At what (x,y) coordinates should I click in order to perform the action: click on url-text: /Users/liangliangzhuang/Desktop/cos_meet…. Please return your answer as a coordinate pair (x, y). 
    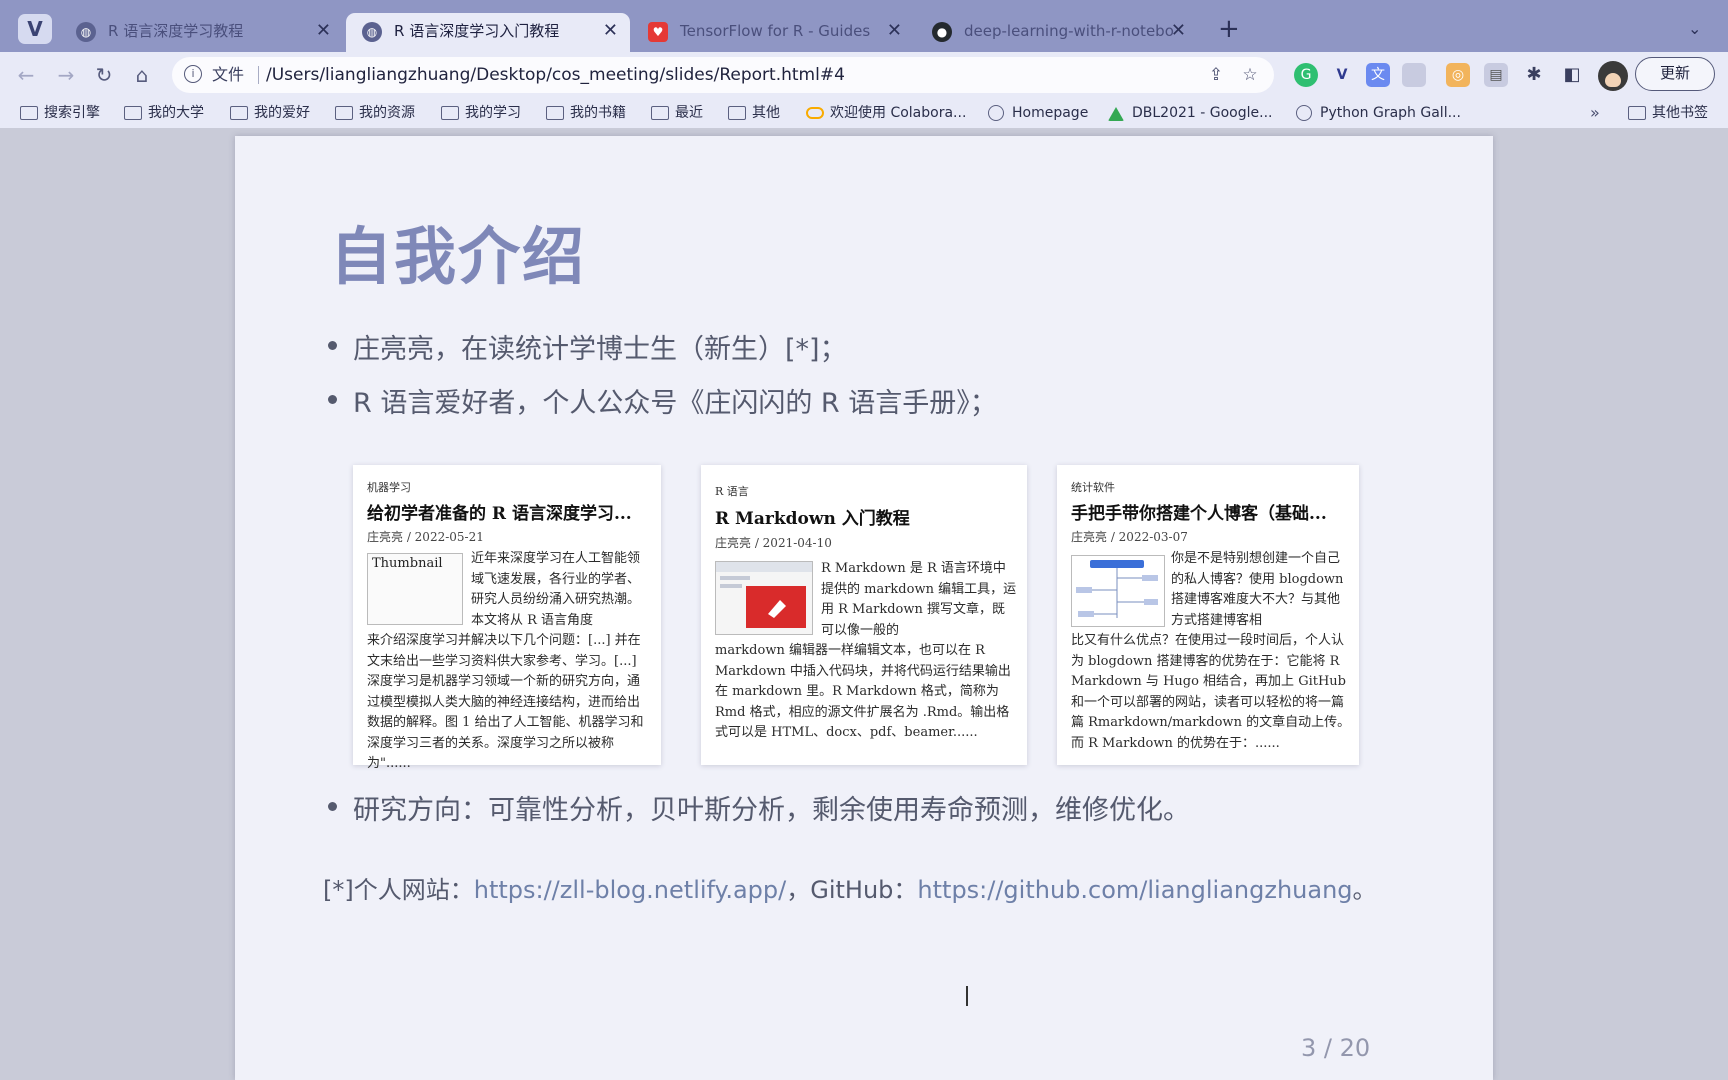
    Looking at the image, I should click on (555, 75).